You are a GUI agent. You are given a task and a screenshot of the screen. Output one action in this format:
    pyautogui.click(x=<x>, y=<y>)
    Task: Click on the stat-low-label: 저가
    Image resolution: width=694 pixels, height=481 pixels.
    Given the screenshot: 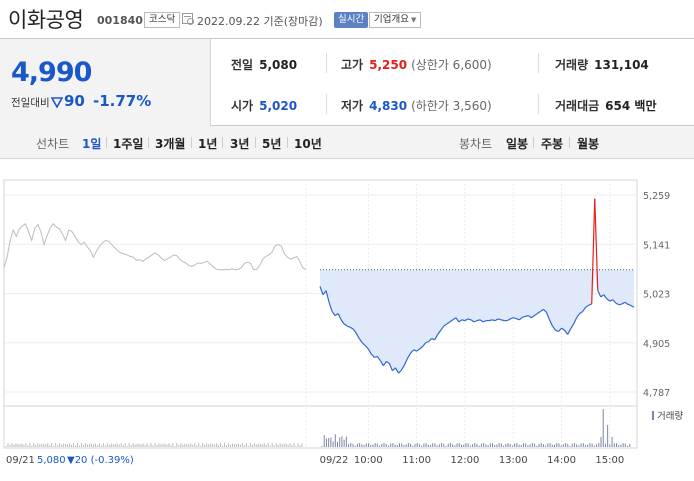 What is the action you would take?
    pyautogui.click(x=352, y=106)
    